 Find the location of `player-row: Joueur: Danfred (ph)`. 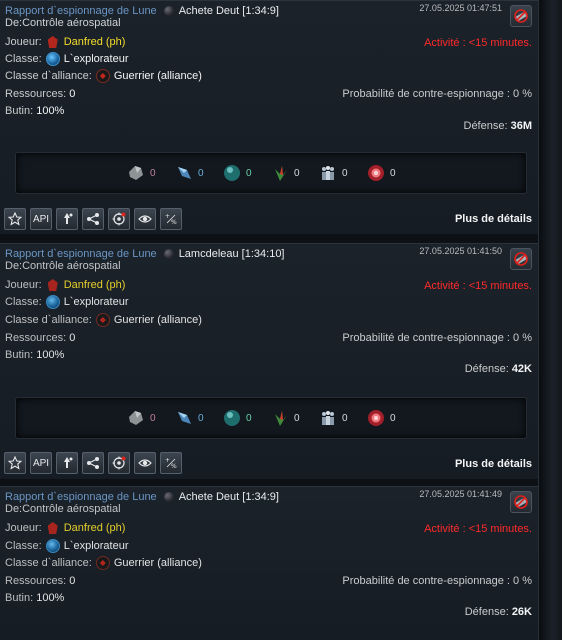

player-row: Joueur: Danfred (ph) is located at coordinates (65, 42).